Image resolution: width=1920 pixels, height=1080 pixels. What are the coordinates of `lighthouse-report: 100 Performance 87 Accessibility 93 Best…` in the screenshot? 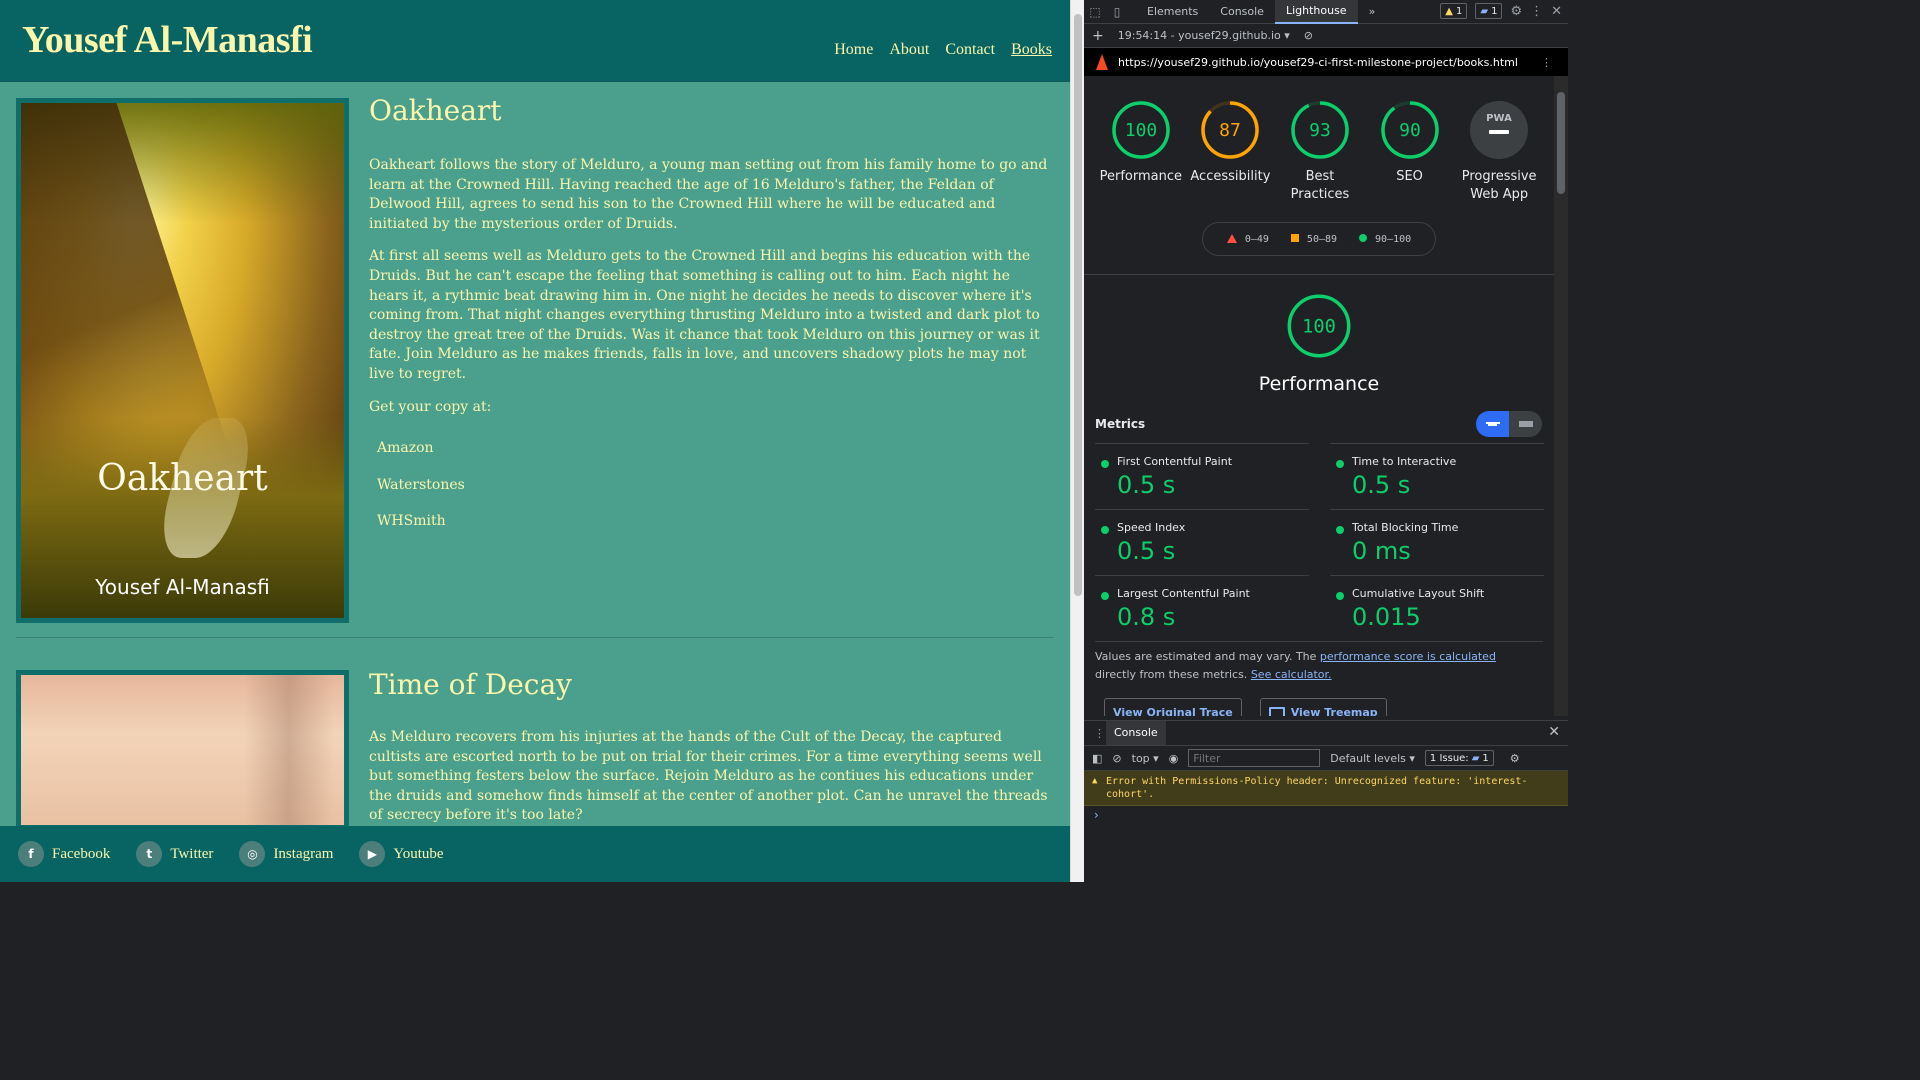 It's located at (1319, 396).